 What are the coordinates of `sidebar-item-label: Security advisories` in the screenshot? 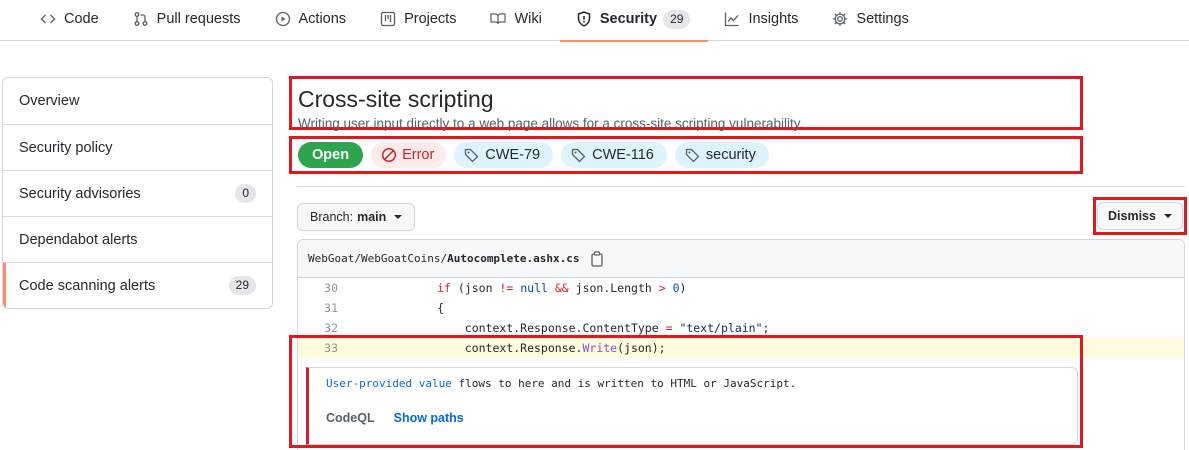 It's located at (80, 193).